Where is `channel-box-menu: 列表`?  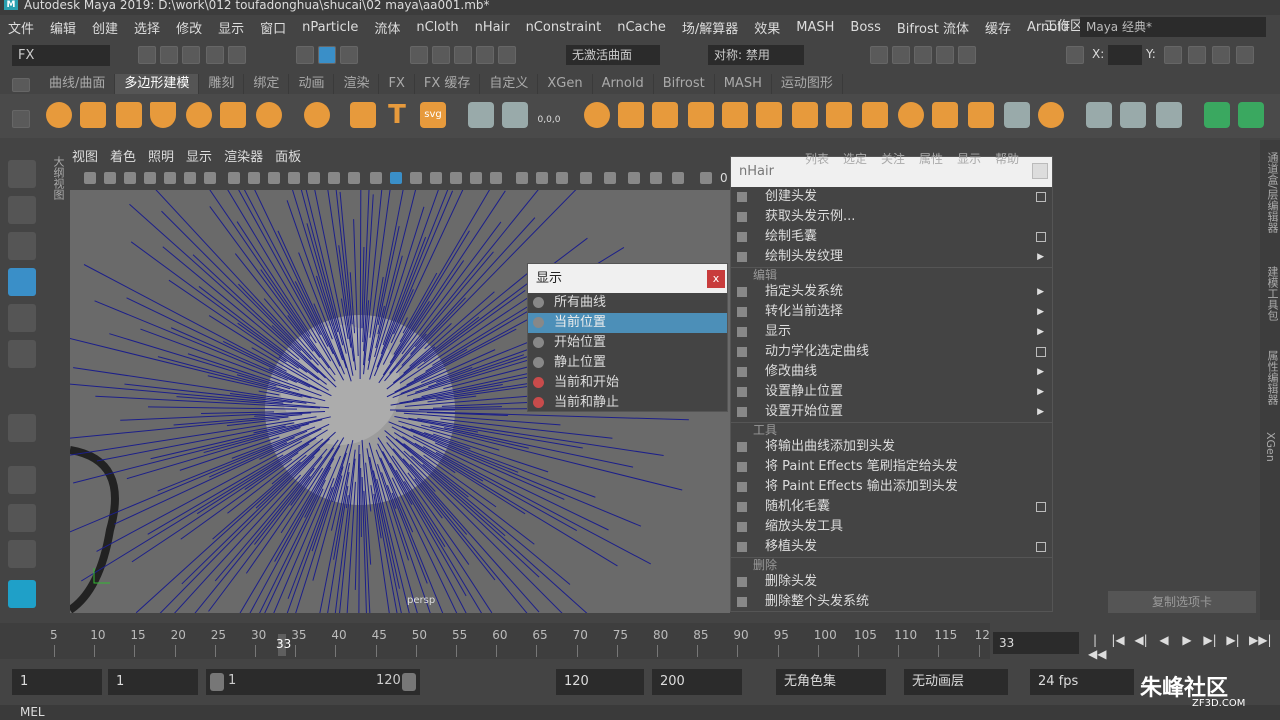
channel-box-menu: 列表 is located at coordinates (817, 159).